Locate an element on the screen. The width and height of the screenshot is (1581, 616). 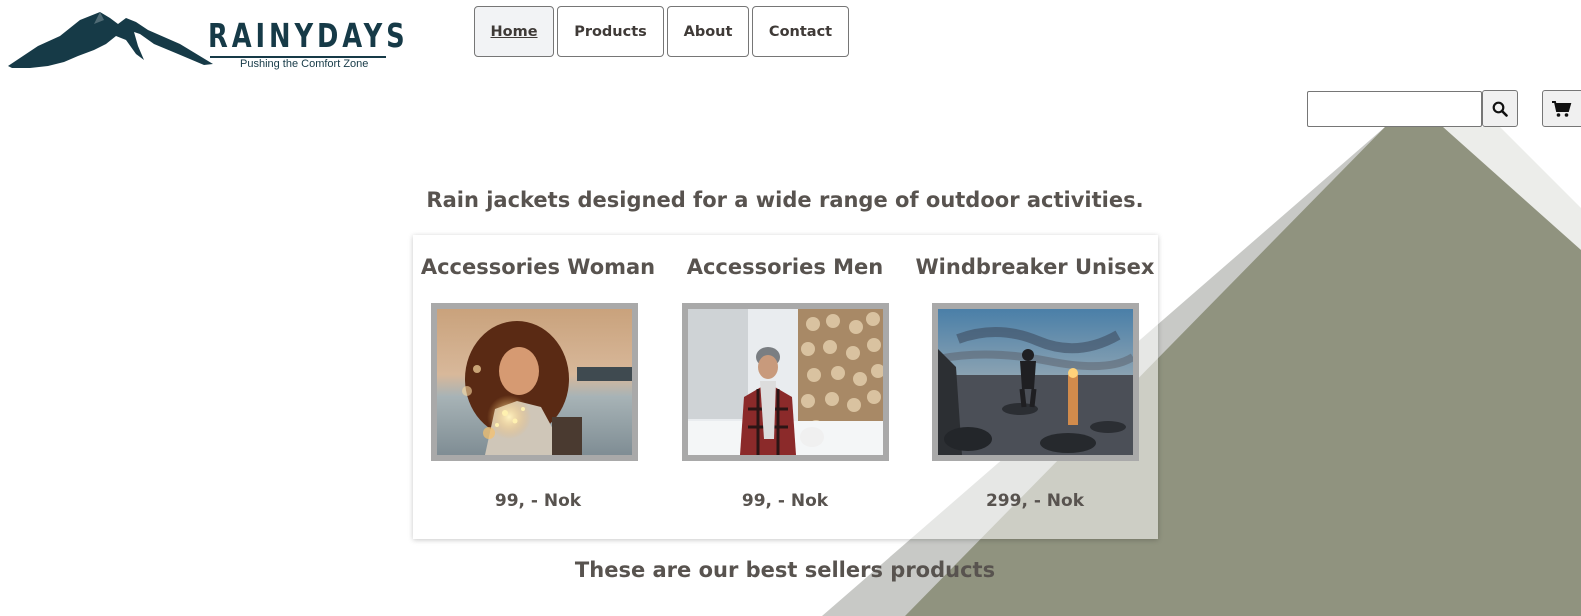
main-nav: Home Products About Contact is located at coordinates (661, 31).